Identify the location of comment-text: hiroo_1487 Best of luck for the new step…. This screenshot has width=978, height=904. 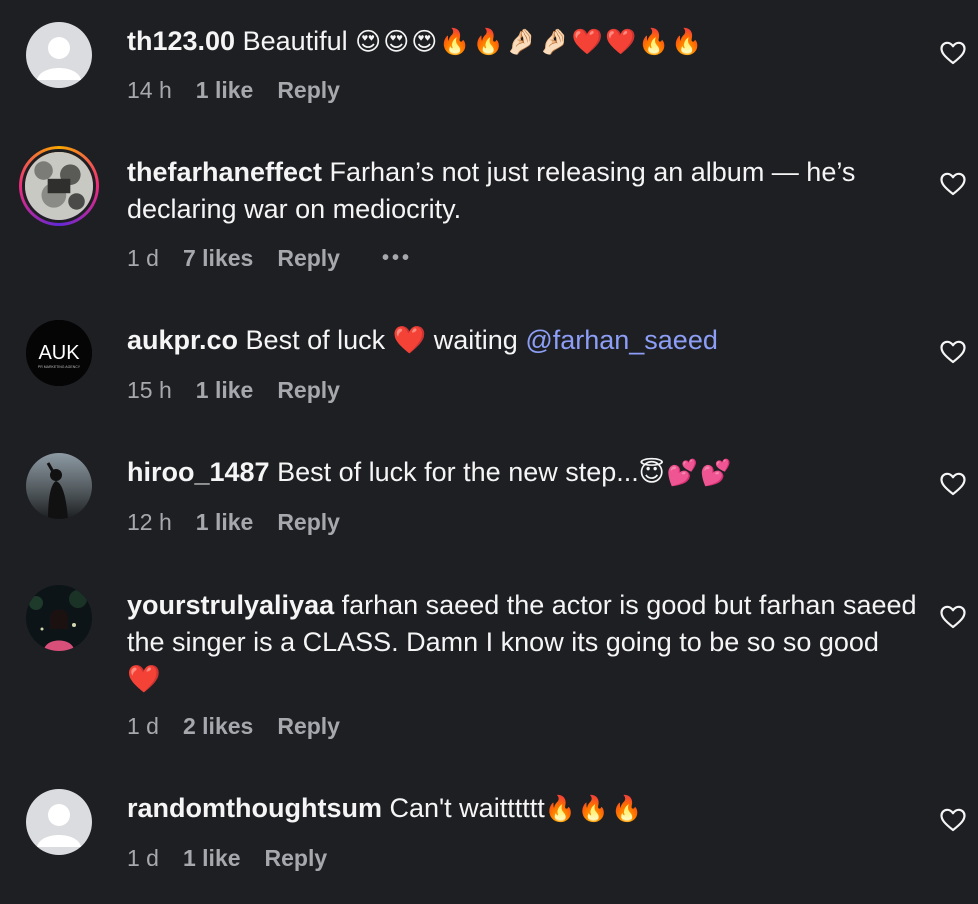
(522, 472).